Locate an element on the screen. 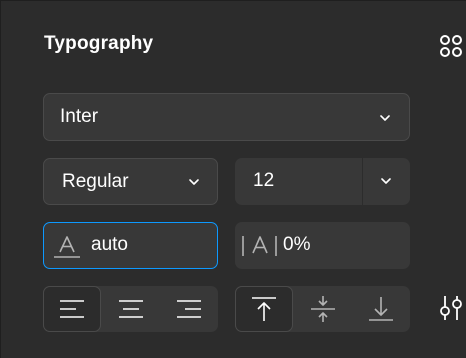 The height and width of the screenshot is (358, 466). font-size-value: 12 is located at coordinates (263, 181).